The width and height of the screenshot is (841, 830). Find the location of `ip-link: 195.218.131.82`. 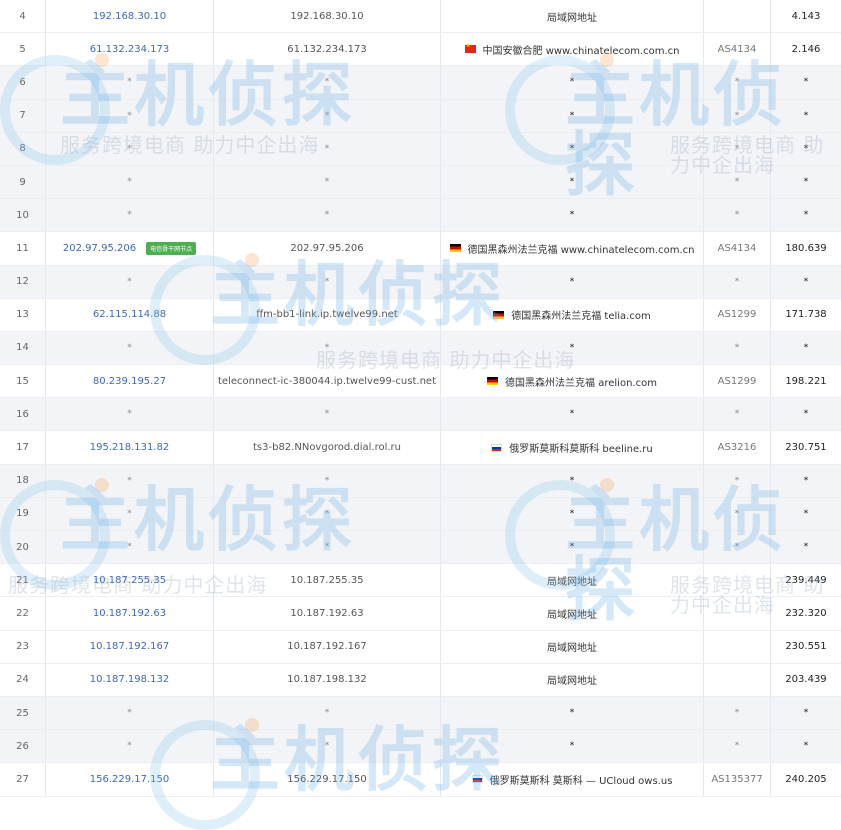

ip-link: 195.218.131.82 is located at coordinates (129, 447).